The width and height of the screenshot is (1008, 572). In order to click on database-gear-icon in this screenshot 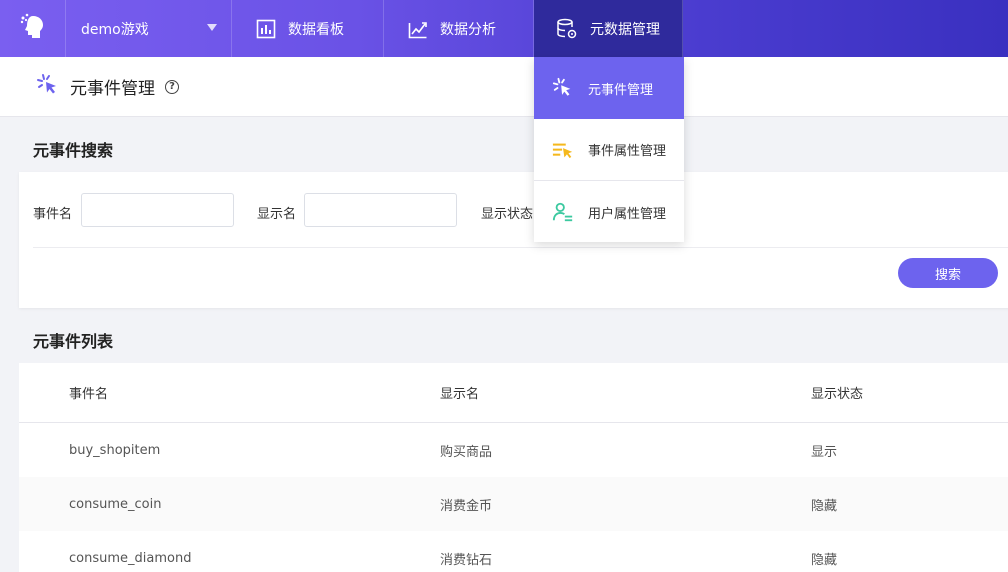, I will do `click(567, 29)`.